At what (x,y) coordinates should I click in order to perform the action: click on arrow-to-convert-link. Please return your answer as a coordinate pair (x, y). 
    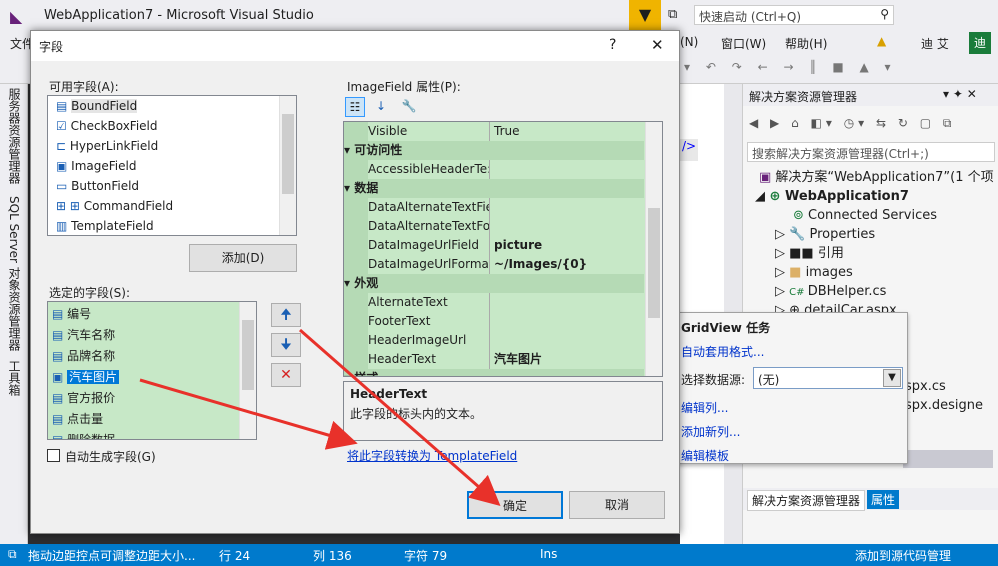
    Looking at the image, I should click on (248, 414).